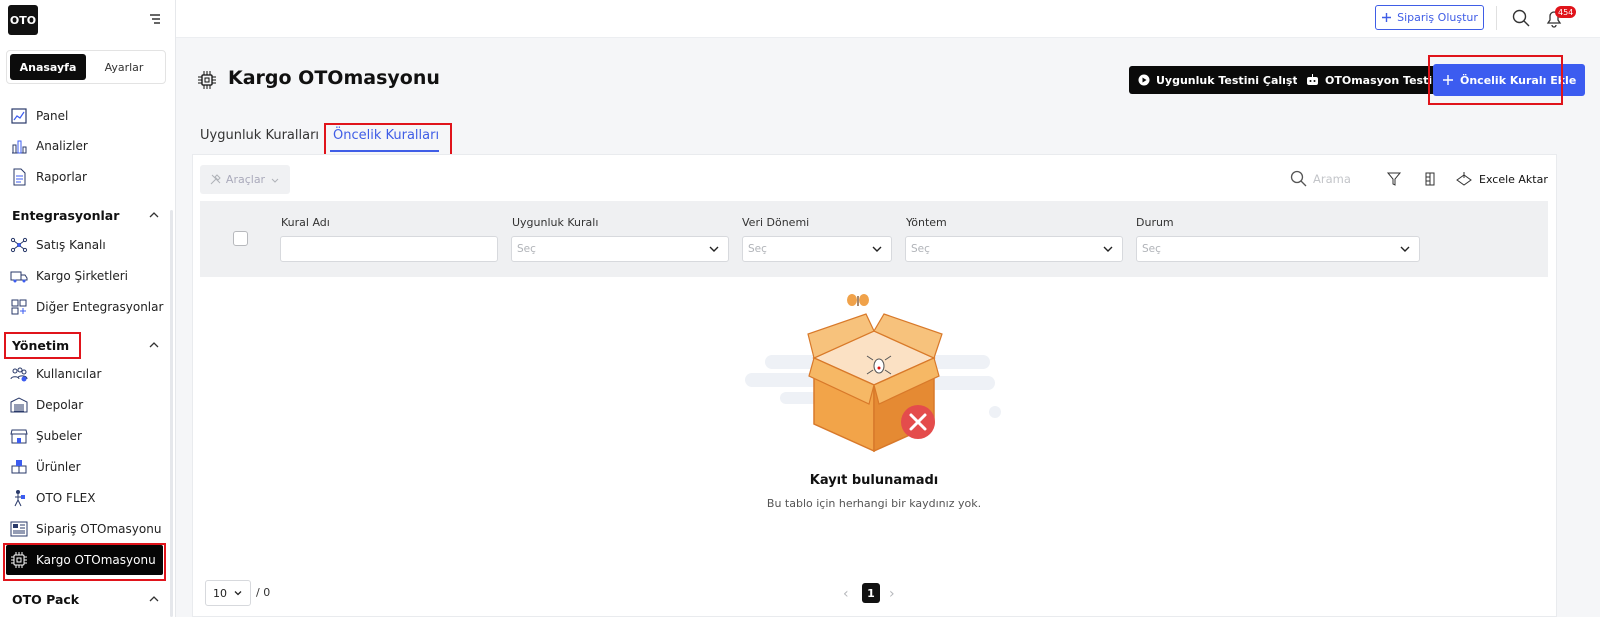 The image size is (1600, 617). What do you see at coordinates (171, 413) in the screenshot?
I see `sidebar-scrollbar` at bounding box center [171, 413].